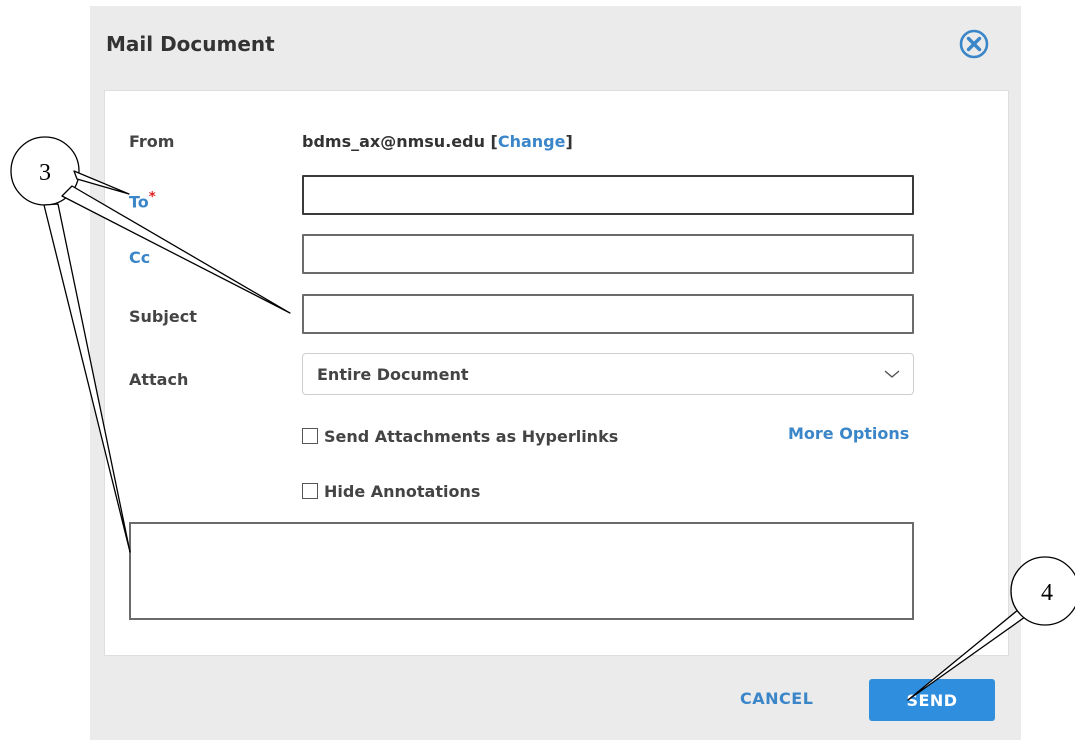 The width and height of the screenshot is (1075, 740). What do you see at coordinates (1047, 593) in the screenshot?
I see `callout-4-number: 4` at bounding box center [1047, 593].